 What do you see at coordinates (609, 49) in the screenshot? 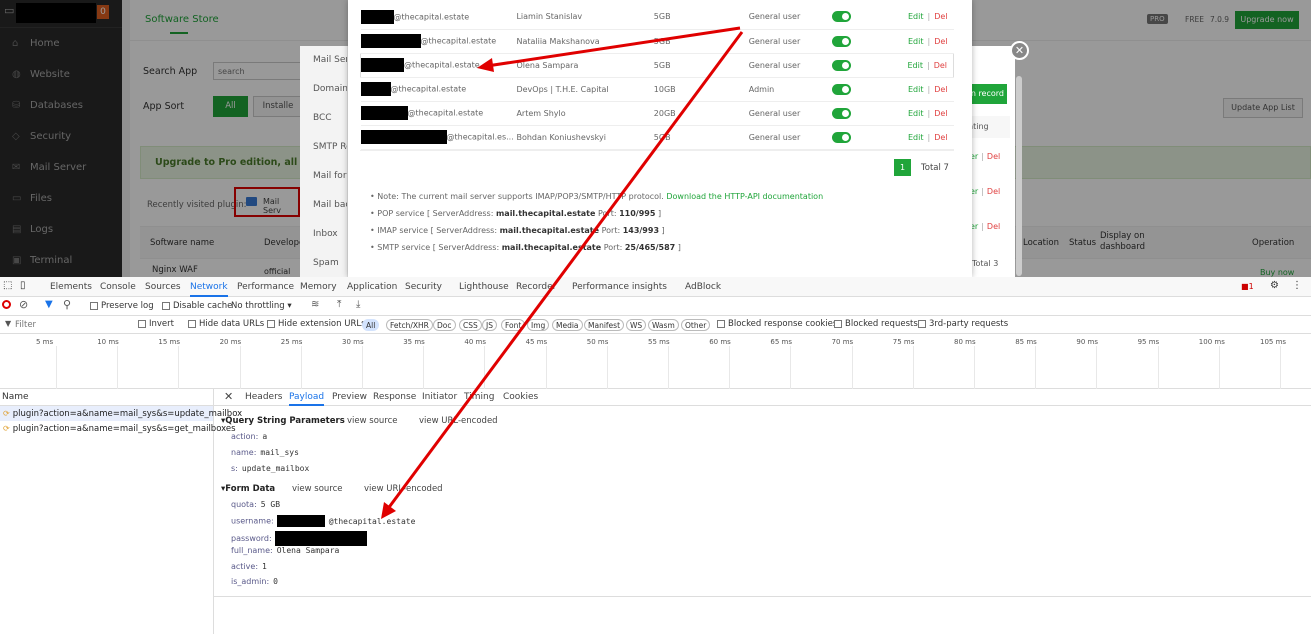
I see `arrow-to-olena-row` at bounding box center [609, 49].